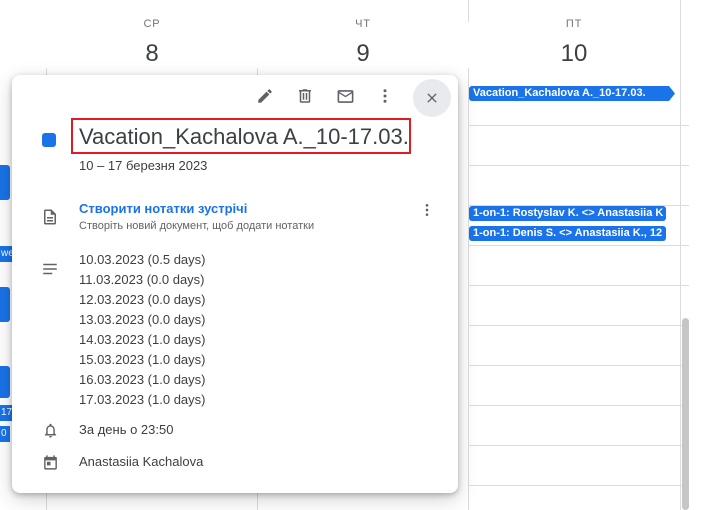 The image size is (707, 510). I want to click on email-guests-button, so click(345, 96).